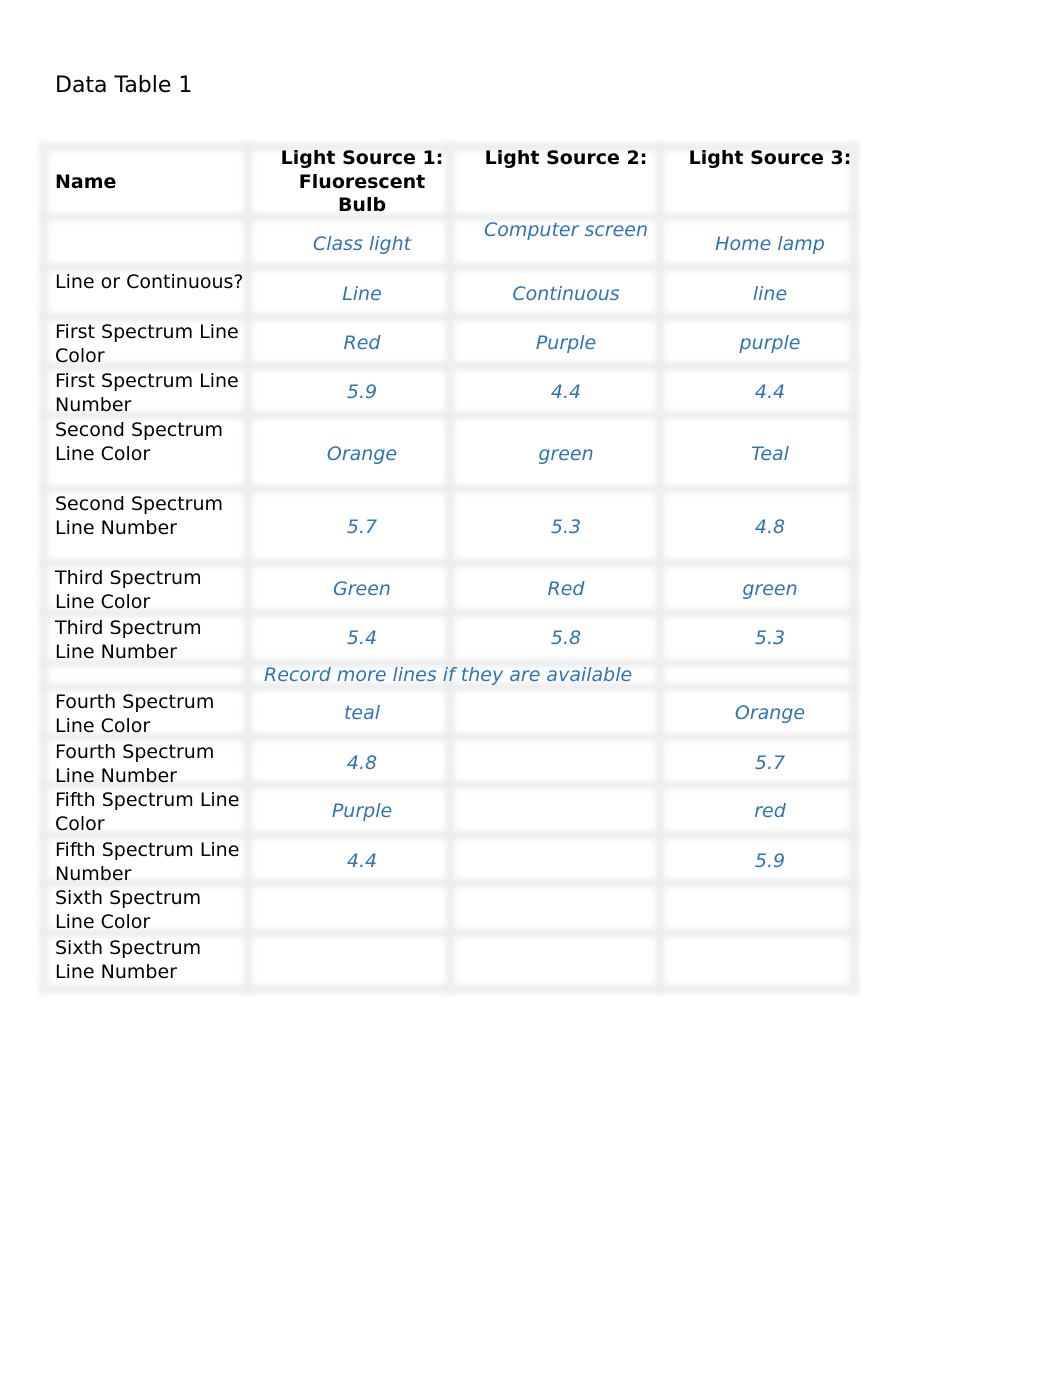 The width and height of the screenshot is (1062, 1376). What do you see at coordinates (362, 639) in the screenshot?
I see `entry-cell: 5.4` at bounding box center [362, 639].